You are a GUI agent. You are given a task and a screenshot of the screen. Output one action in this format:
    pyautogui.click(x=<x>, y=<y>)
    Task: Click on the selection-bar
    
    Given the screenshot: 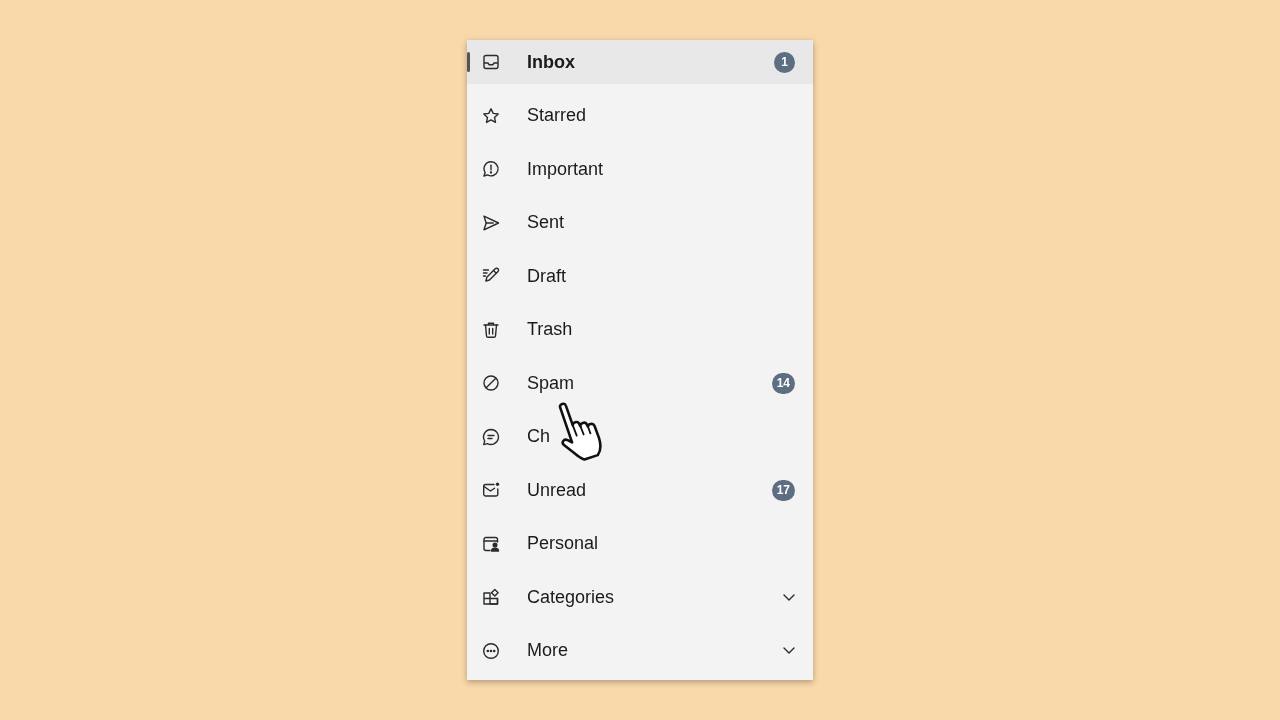 What is the action you would take?
    pyautogui.click(x=468, y=62)
    